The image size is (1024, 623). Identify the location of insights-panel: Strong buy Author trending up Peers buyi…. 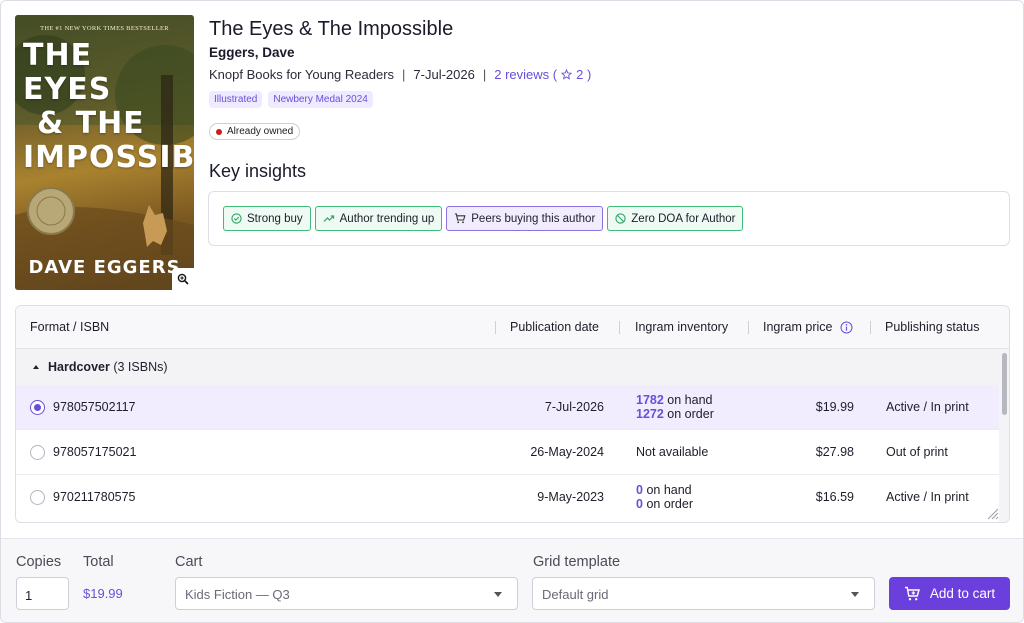
(609, 218).